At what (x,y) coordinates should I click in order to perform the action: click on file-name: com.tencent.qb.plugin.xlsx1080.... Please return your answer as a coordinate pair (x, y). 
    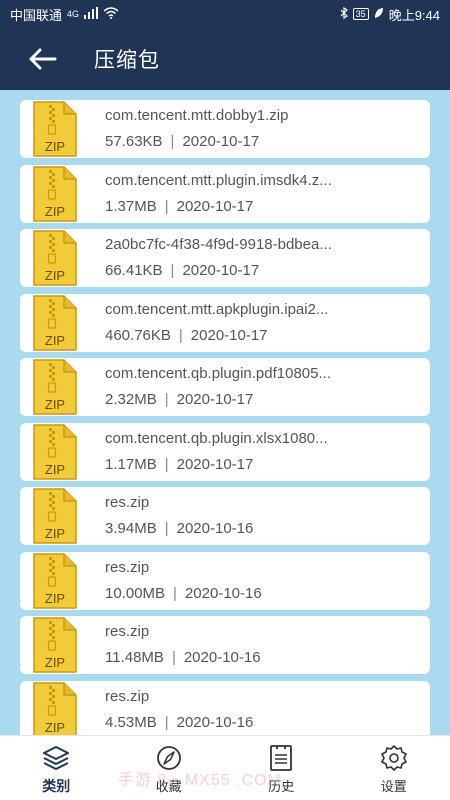
    Looking at the image, I should click on (216, 438).